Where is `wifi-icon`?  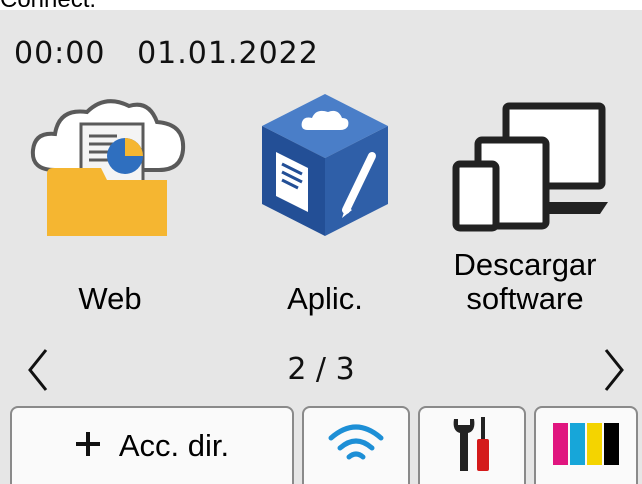 wifi-icon is located at coordinates (356, 446).